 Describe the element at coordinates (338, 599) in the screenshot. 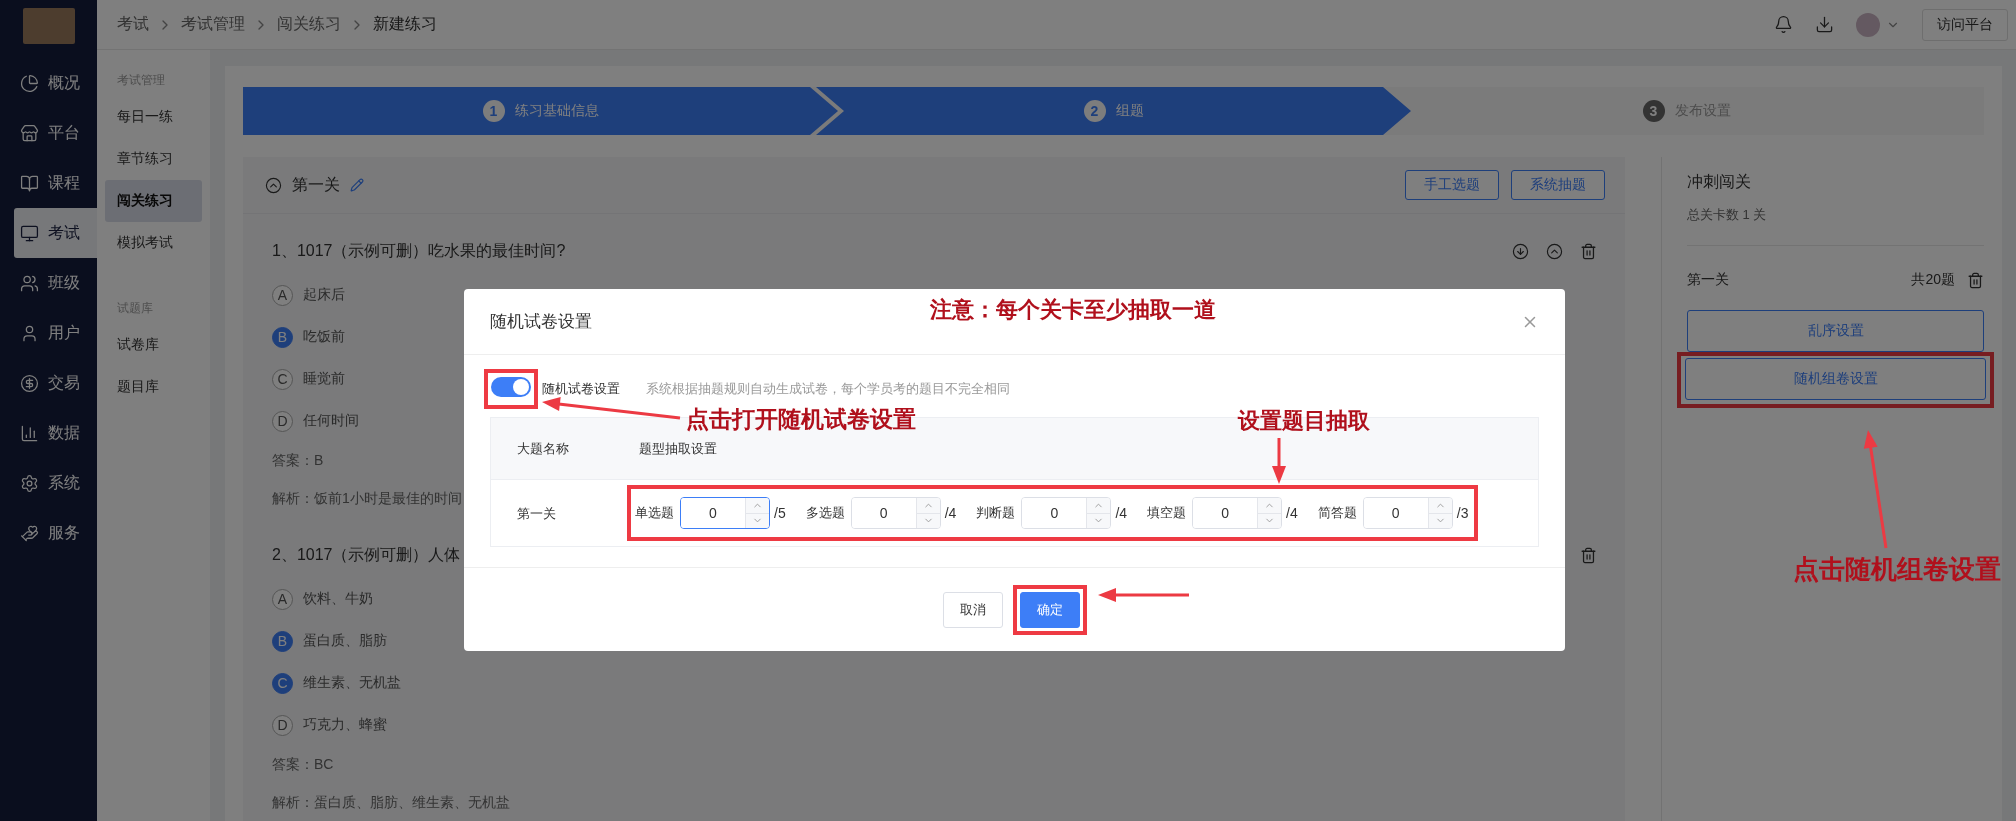

I see `option-text: 饮料、牛奶` at that location.